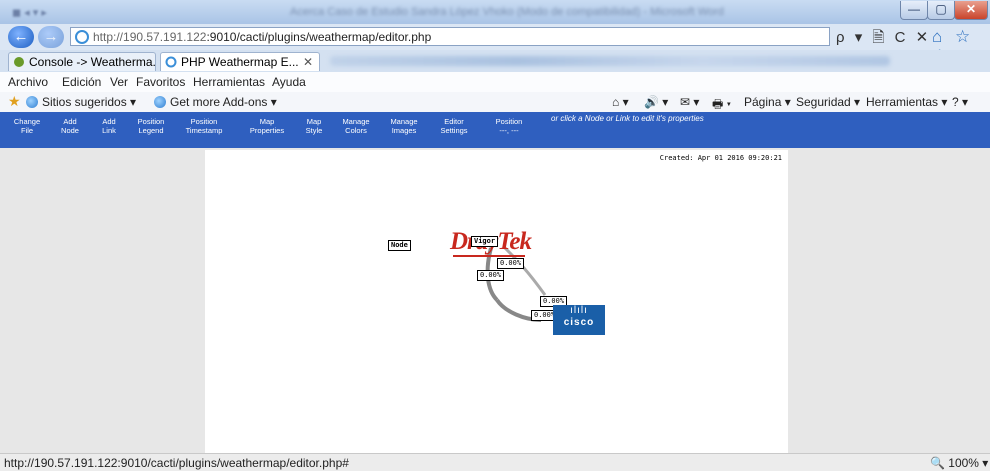  What do you see at coordinates (960, 102) in the screenshot?
I see `help-menu: ? ▾` at bounding box center [960, 102].